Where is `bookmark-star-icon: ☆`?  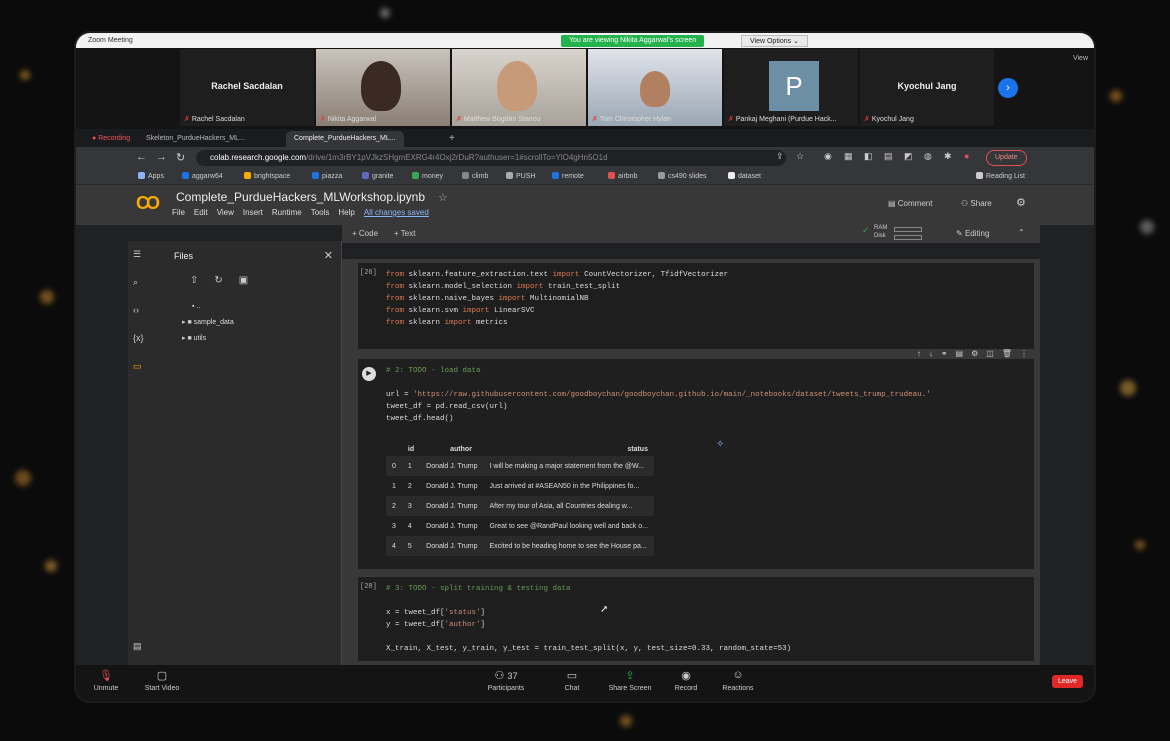
bookmark-star-icon: ☆ is located at coordinates (800, 156).